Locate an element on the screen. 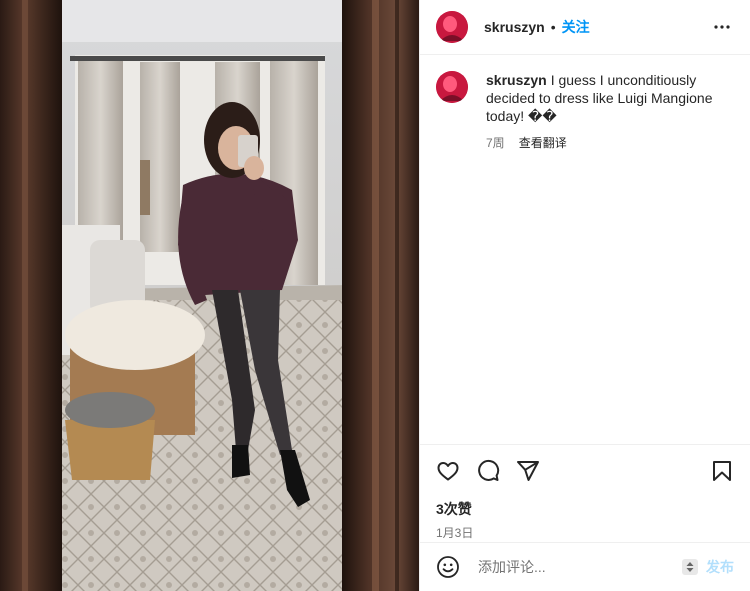 This screenshot has width=750, height=591. more-options-button is located at coordinates (722, 27).